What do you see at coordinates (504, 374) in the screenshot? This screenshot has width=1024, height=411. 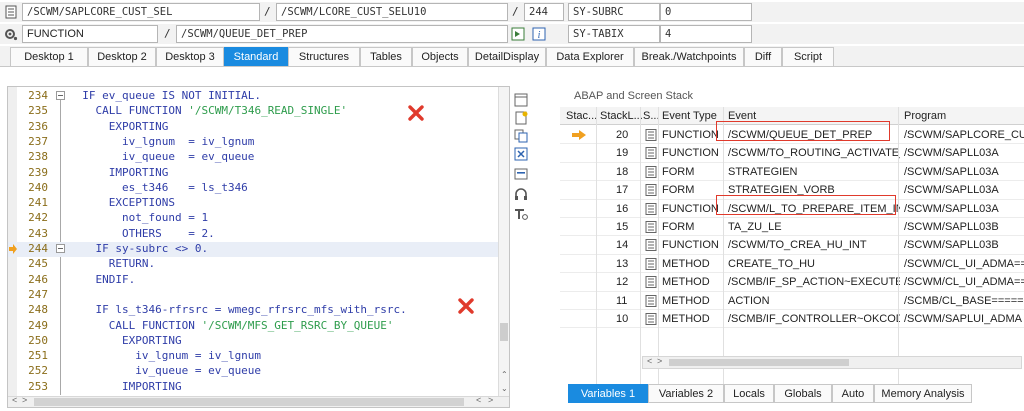 I see `scroll-up-icon: ⌃` at bounding box center [504, 374].